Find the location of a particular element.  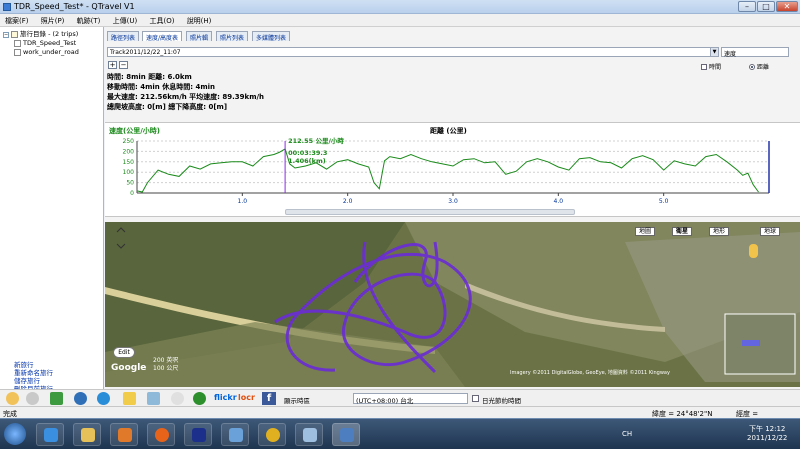

toolbar: flickr locr f 顯示時區 (UTC+08:00) 台北 日光節約時間 is located at coordinates (400, 397).